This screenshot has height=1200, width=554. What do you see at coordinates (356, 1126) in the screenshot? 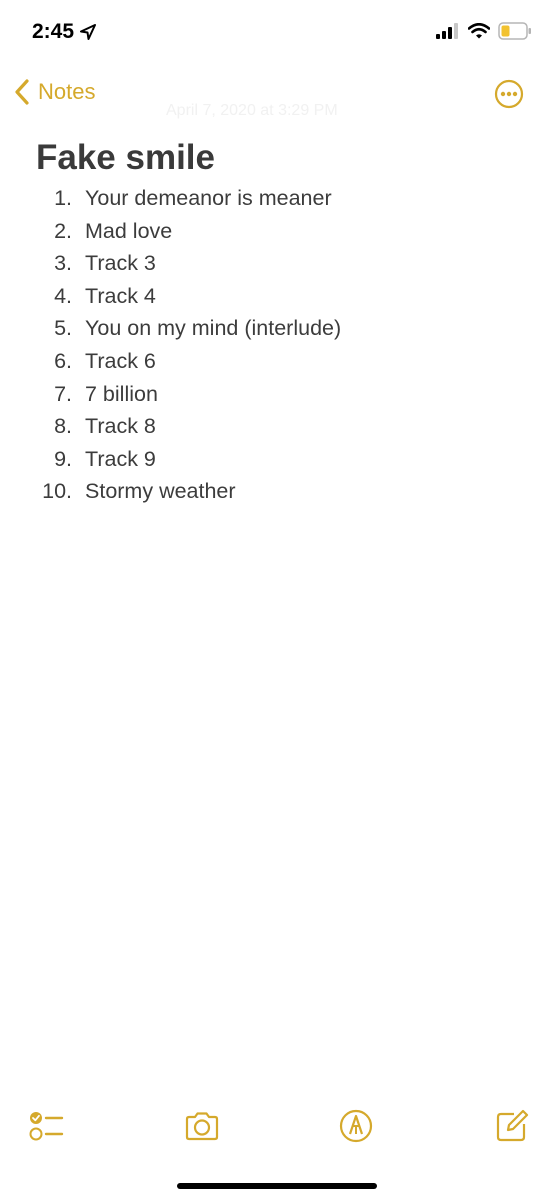
I see `markup-pen-icon` at bounding box center [356, 1126].